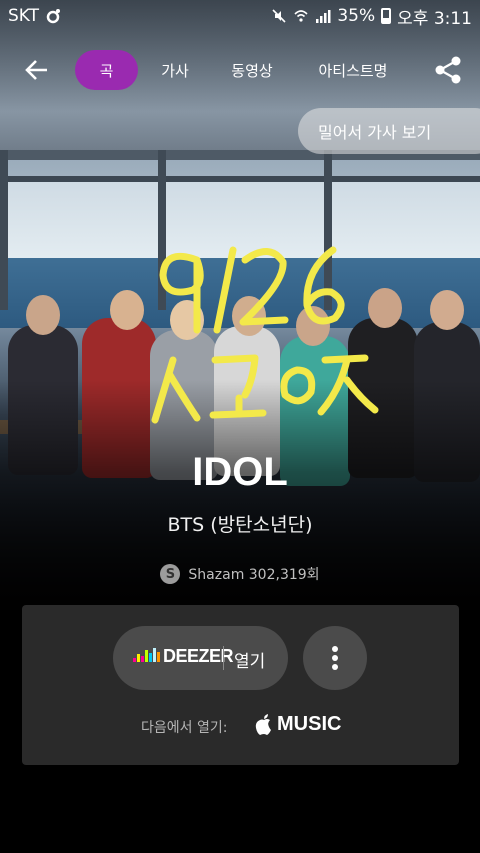  What do you see at coordinates (240, 523) in the screenshot?
I see `artist-name: BTS (방탄소년단)` at bounding box center [240, 523].